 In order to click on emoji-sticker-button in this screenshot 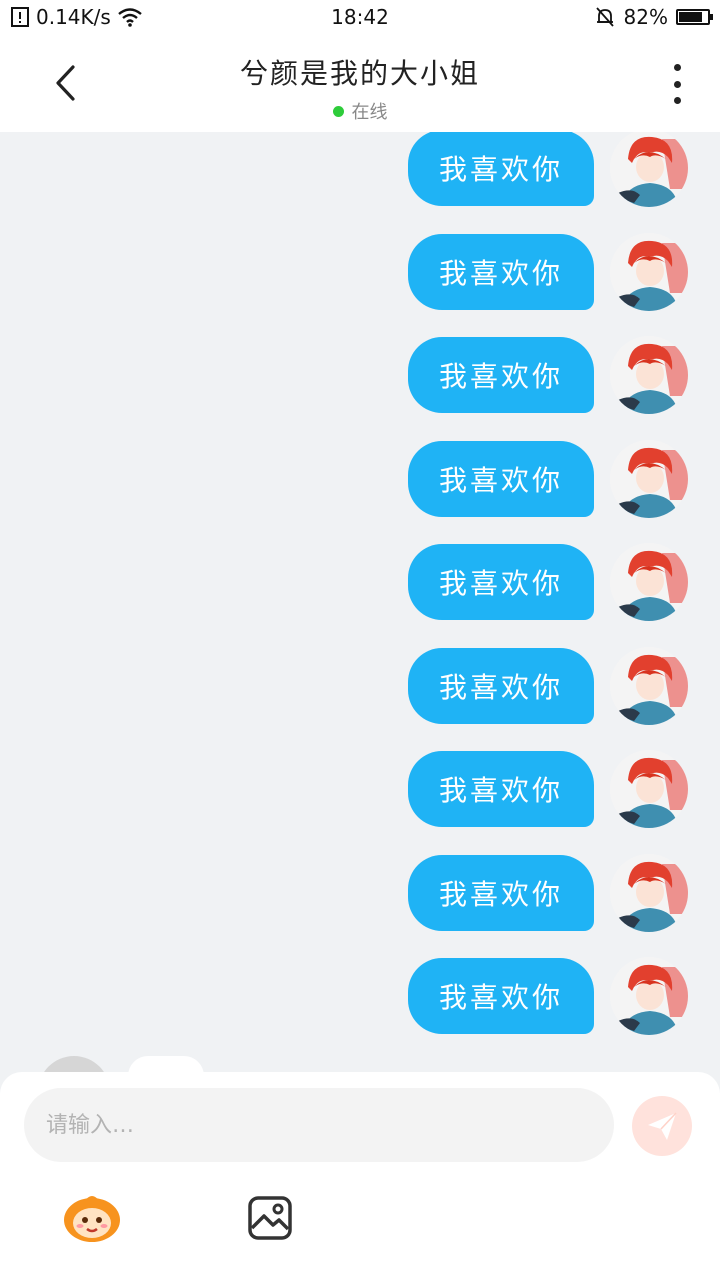, I will do `click(92, 1217)`.